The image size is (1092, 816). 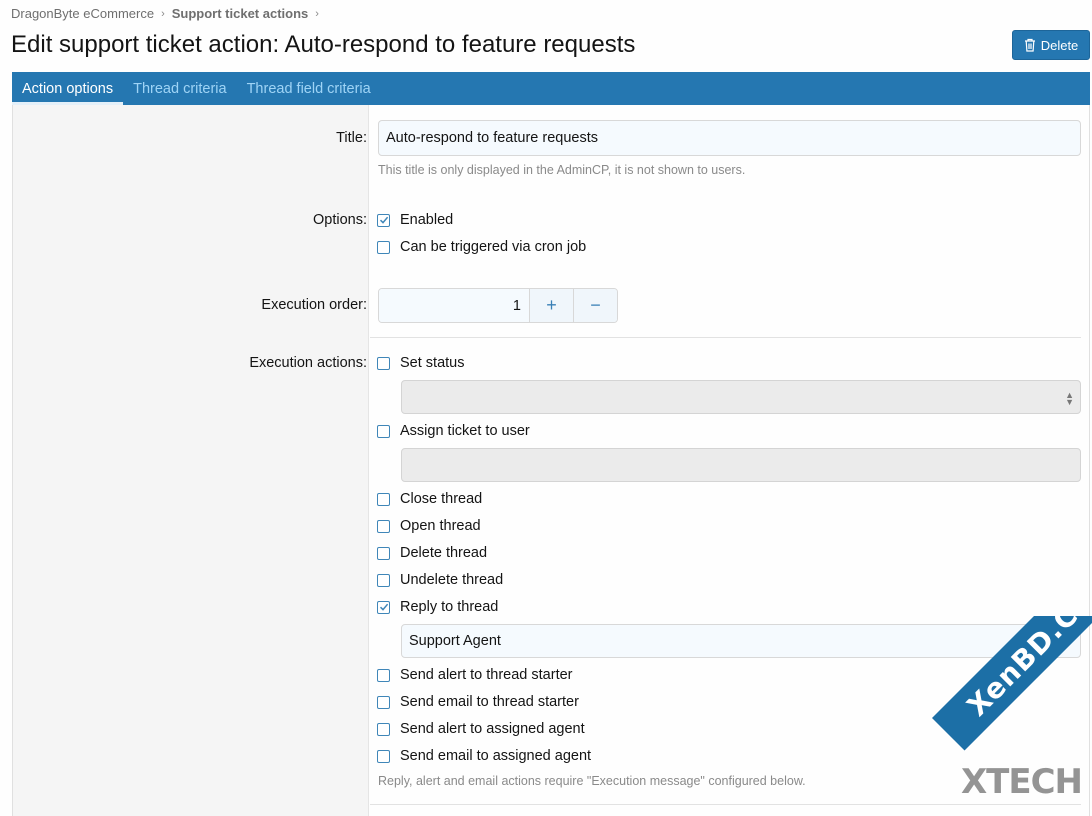 I want to click on breadcrumb-link-ticket-actions: Support ticket actions, so click(x=240, y=13).